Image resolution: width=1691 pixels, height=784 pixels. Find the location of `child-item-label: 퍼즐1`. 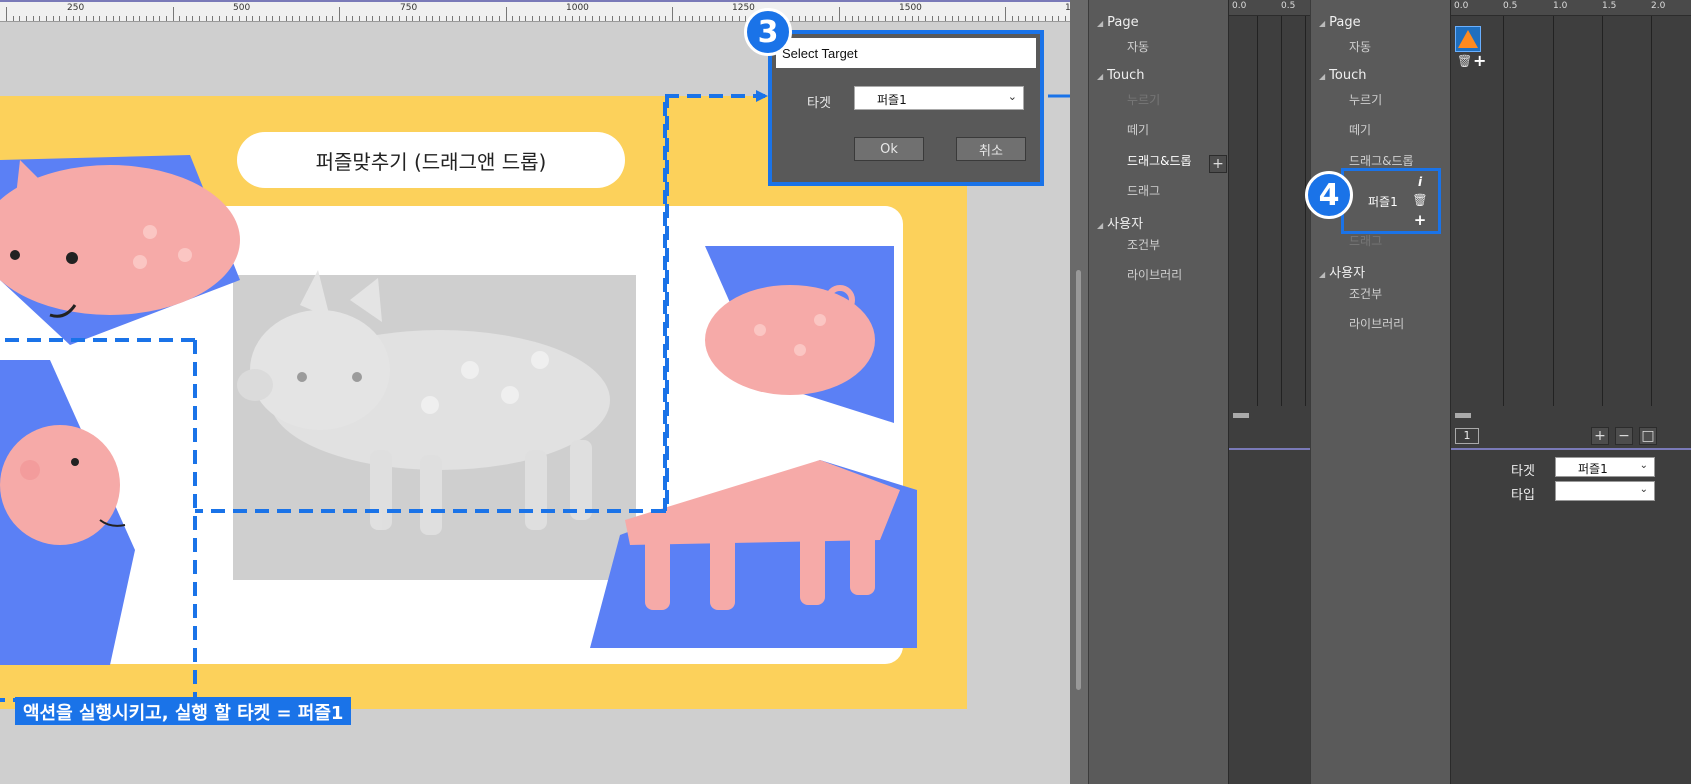

child-item-label: 퍼즐1 is located at coordinates (1383, 202).